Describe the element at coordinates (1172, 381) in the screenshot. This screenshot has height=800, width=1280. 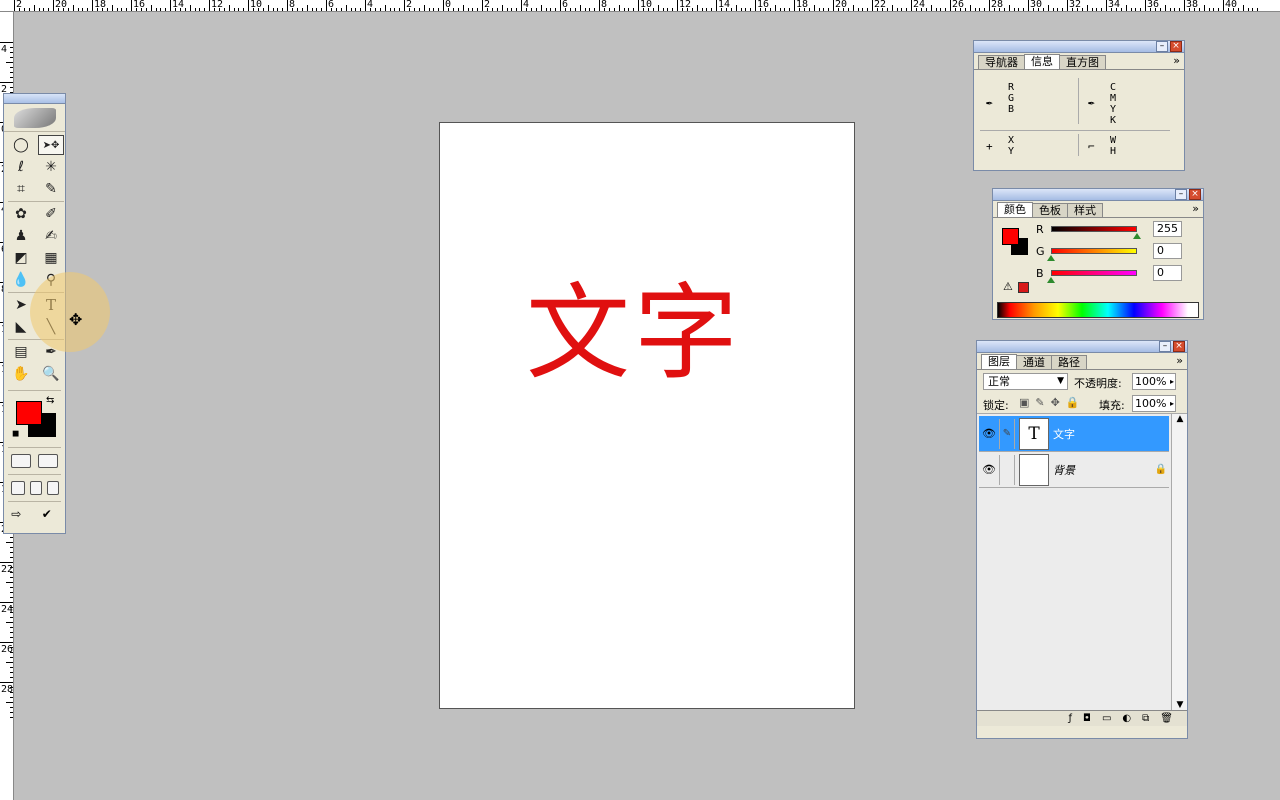
I see `opacity-slider-arrow-icon: ▸` at that location.